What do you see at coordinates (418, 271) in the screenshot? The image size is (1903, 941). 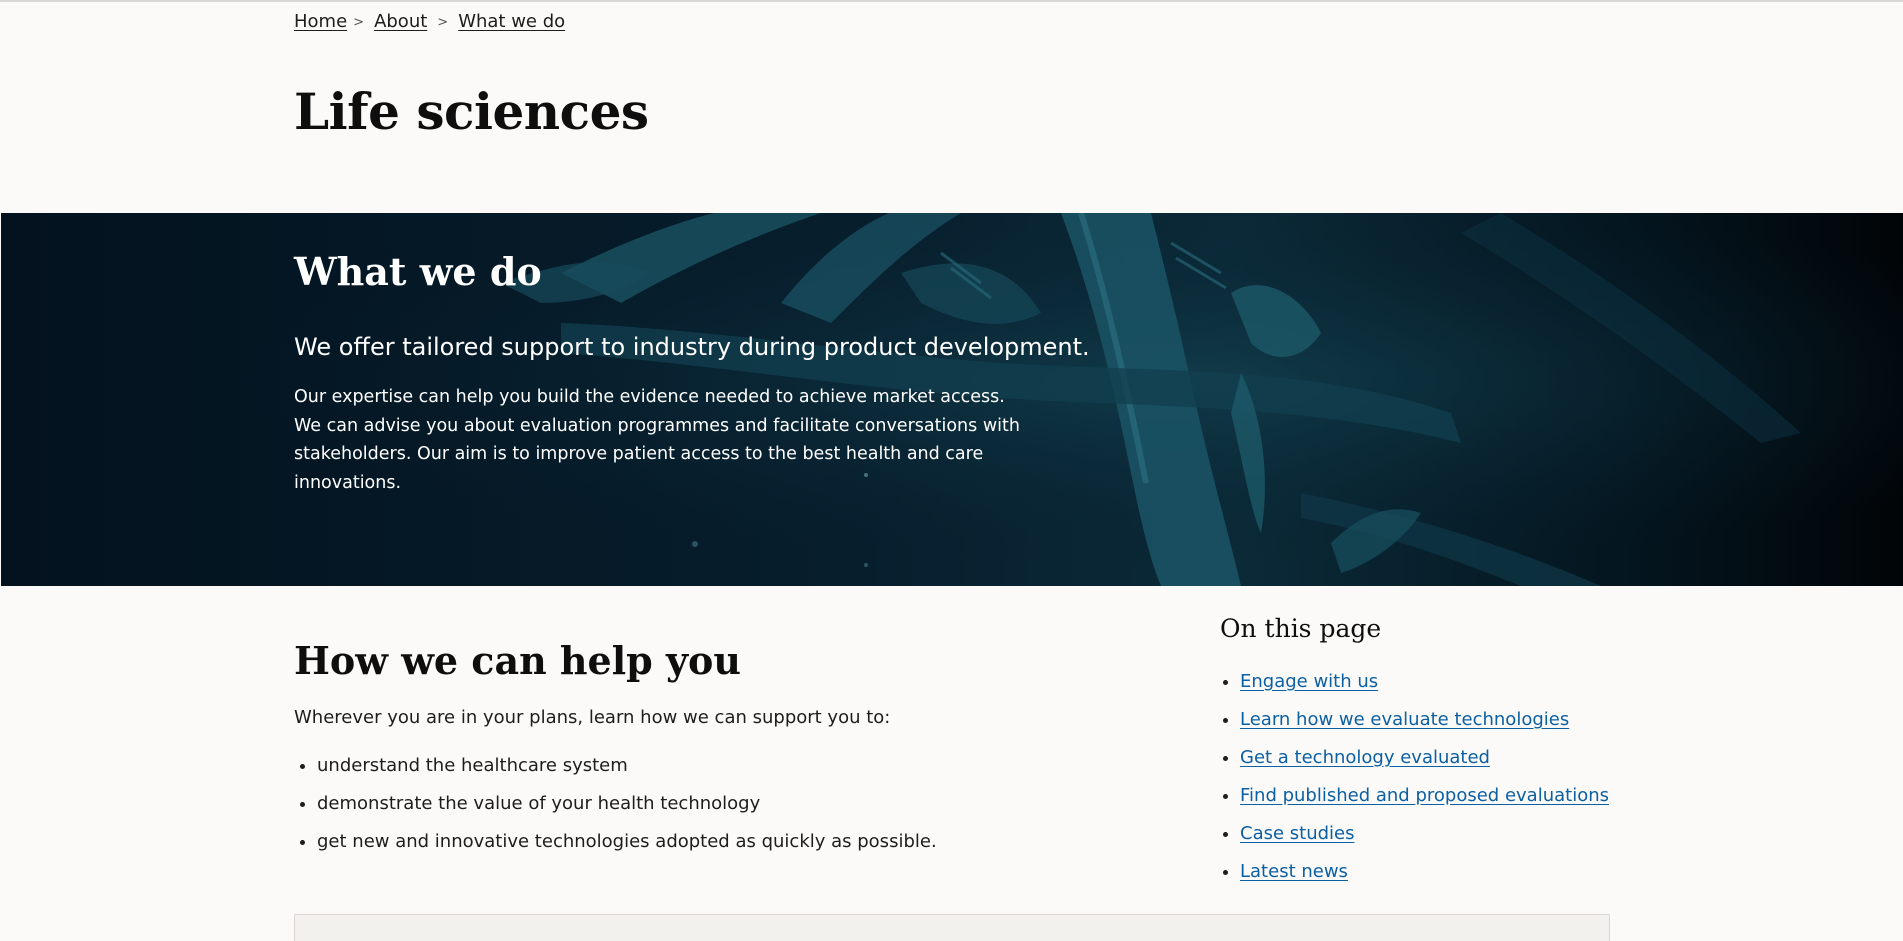 I see `hero-title: What we do` at bounding box center [418, 271].